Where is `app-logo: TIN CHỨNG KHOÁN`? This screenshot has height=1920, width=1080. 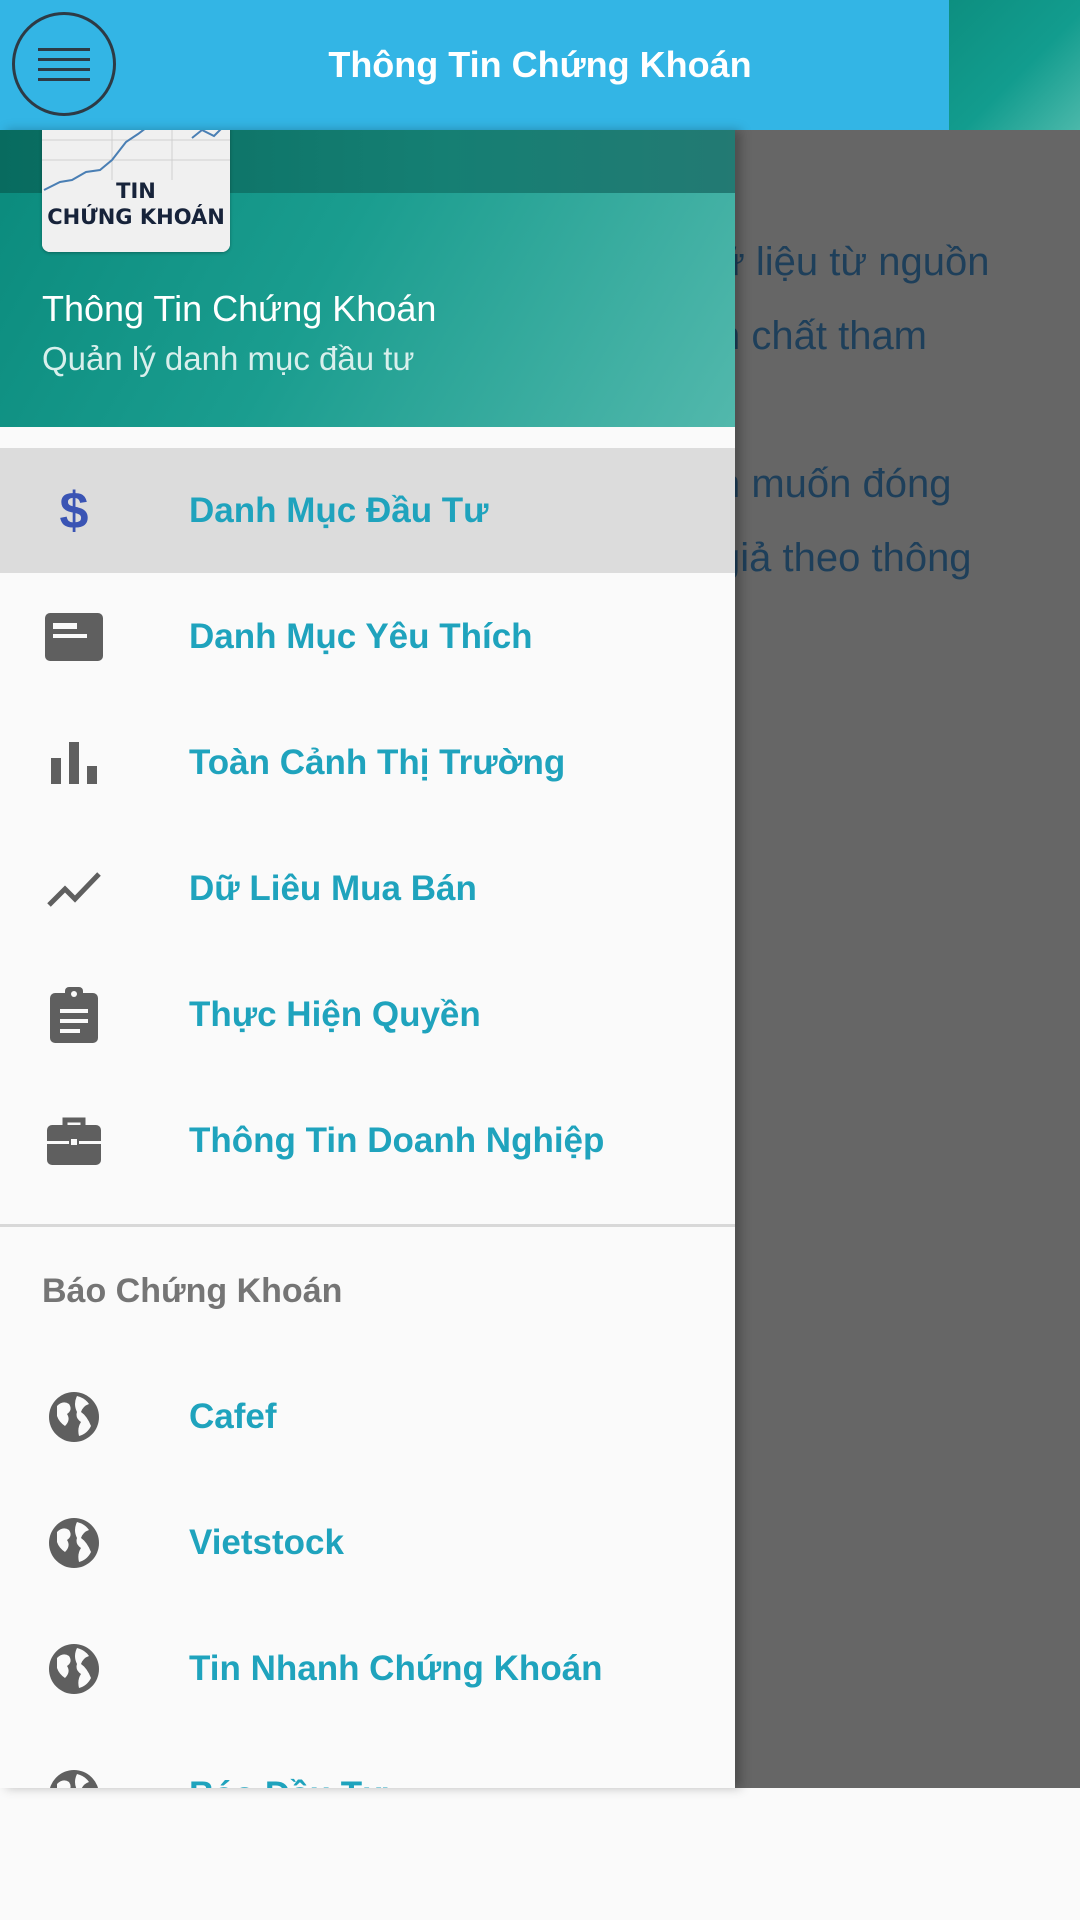 app-logo: TIN CHỨNG KHOÁN is located at coordinates (136, 191).